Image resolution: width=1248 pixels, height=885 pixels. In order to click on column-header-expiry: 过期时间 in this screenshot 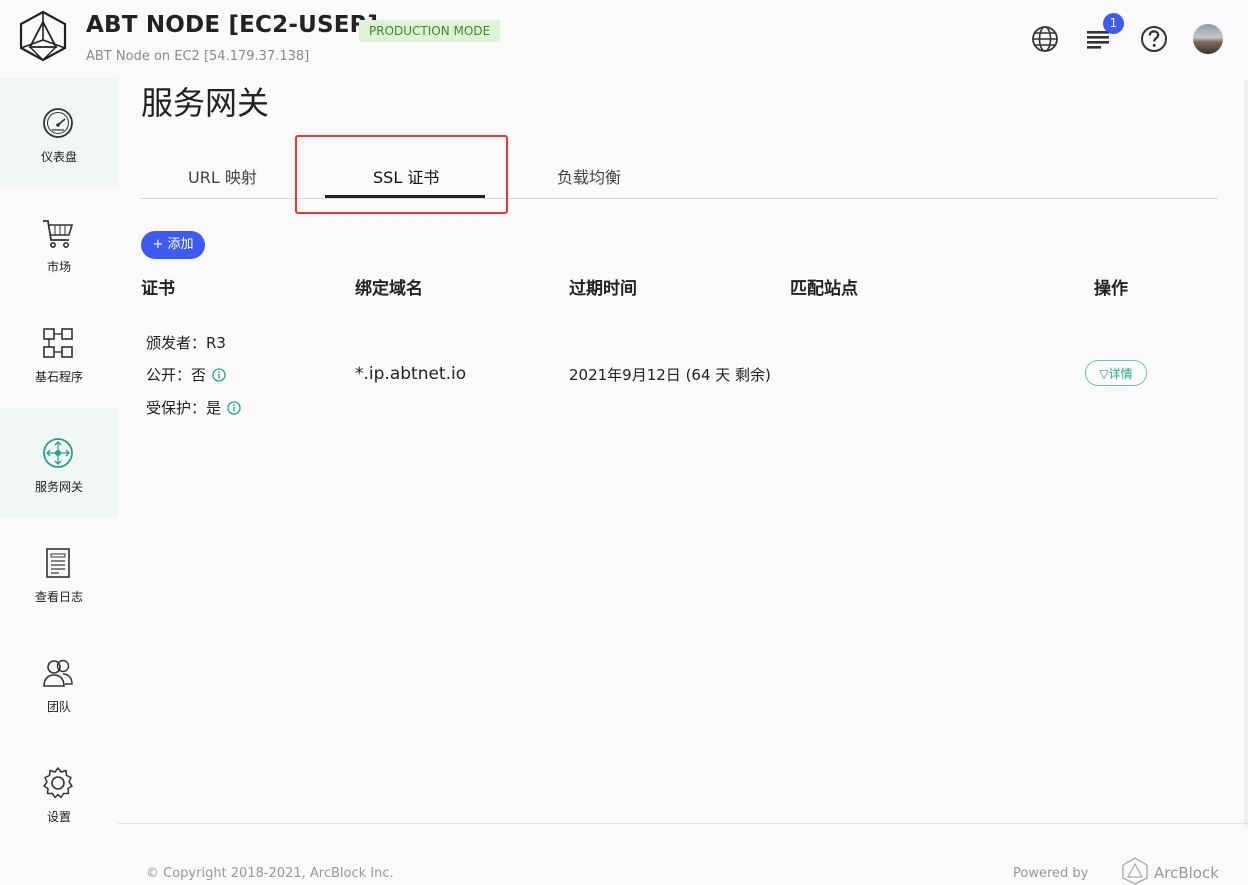, I will do `click(603, 289)`.